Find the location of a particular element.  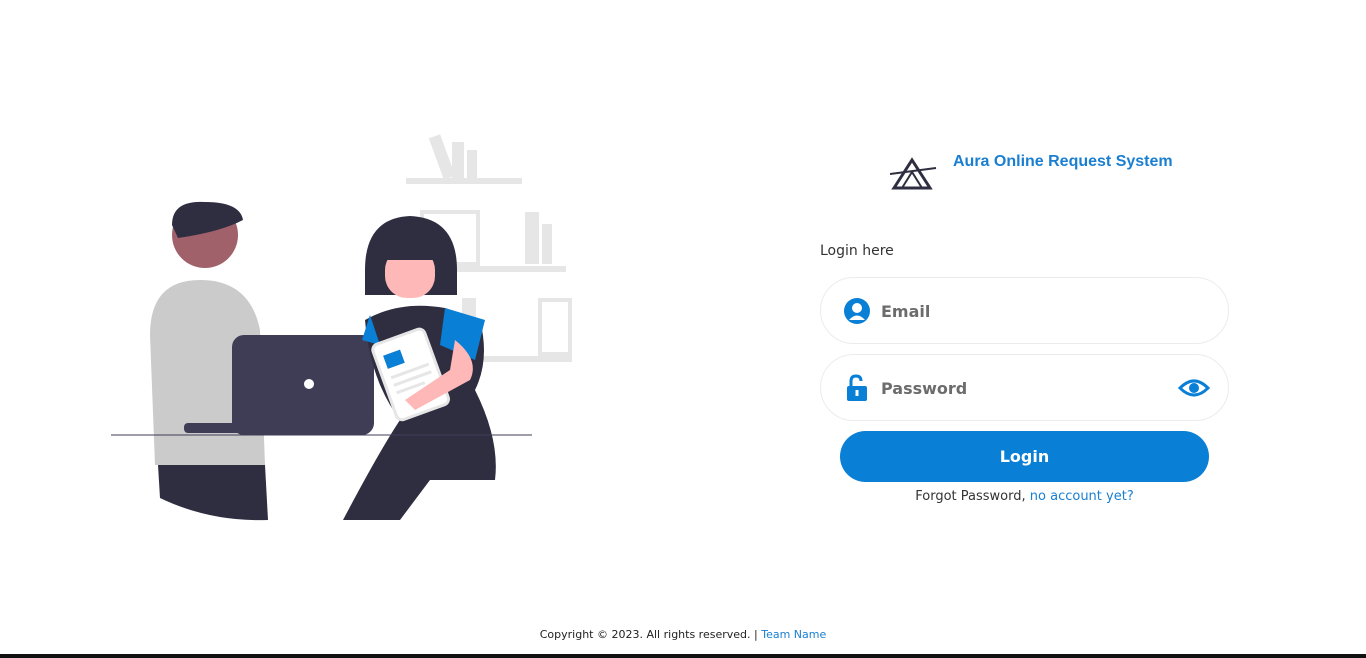

eye-icon is located at coordinates (1194, 388).